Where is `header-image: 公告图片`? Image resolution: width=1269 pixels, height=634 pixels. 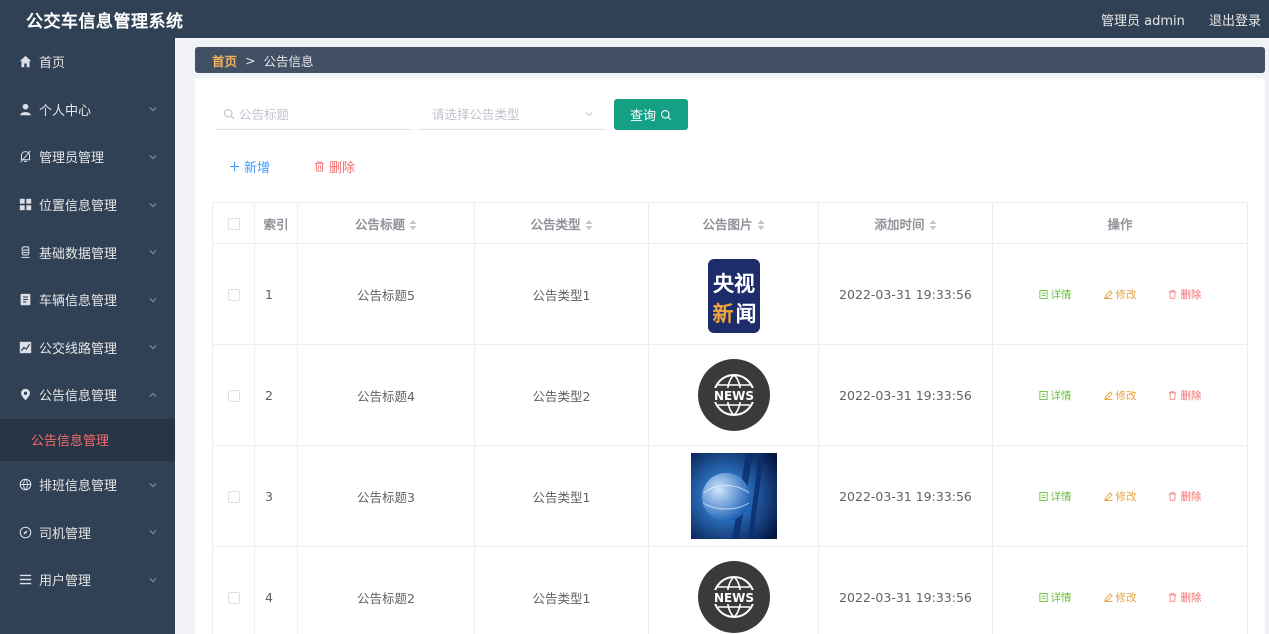
header-image: 公告图片 is located at coordinates (733, 223).